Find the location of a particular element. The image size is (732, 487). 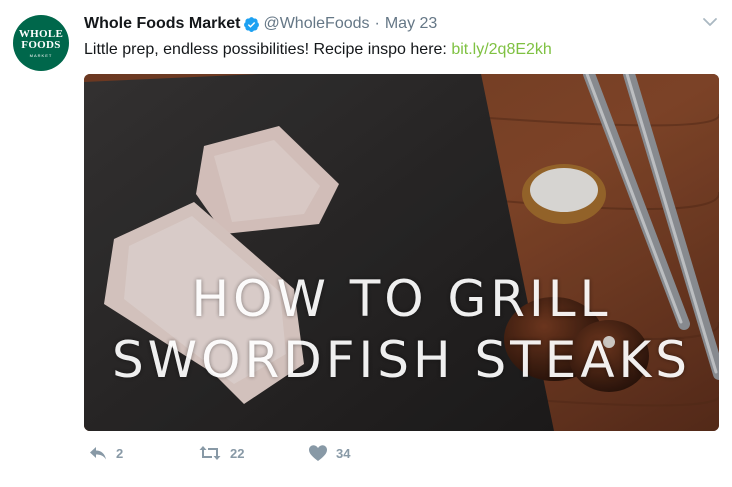

retweet-count: 22 is located at coordinates (237, 453).